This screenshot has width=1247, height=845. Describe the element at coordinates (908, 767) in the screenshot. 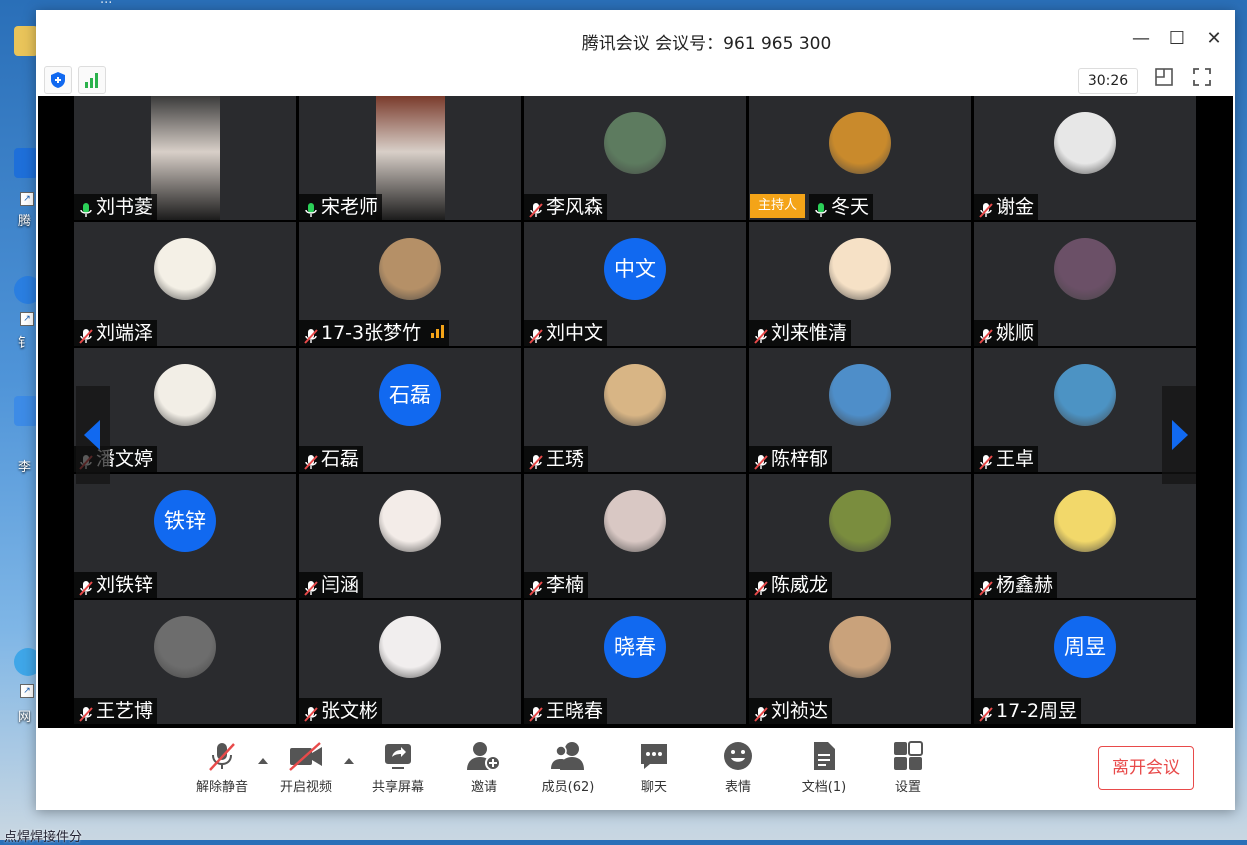

I see `settings-button: 设置` at that location.